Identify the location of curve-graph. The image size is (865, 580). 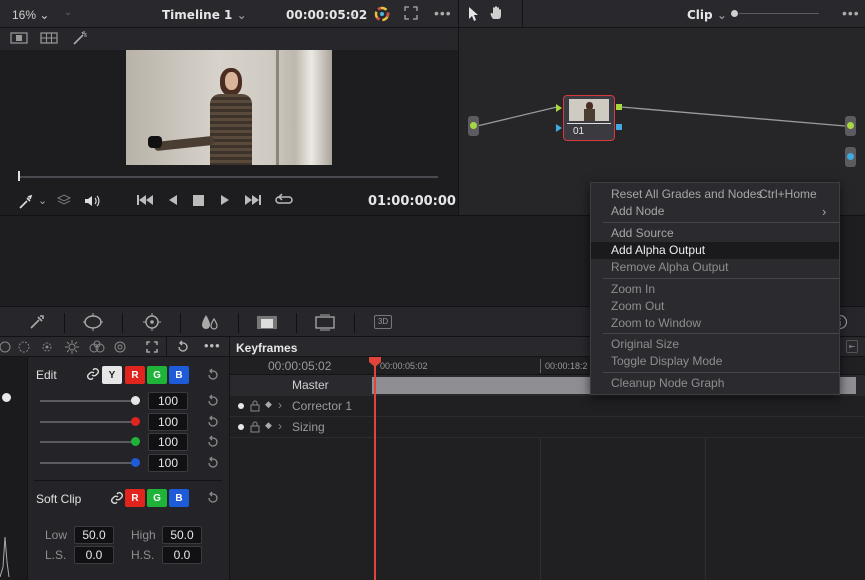
(14, 468).